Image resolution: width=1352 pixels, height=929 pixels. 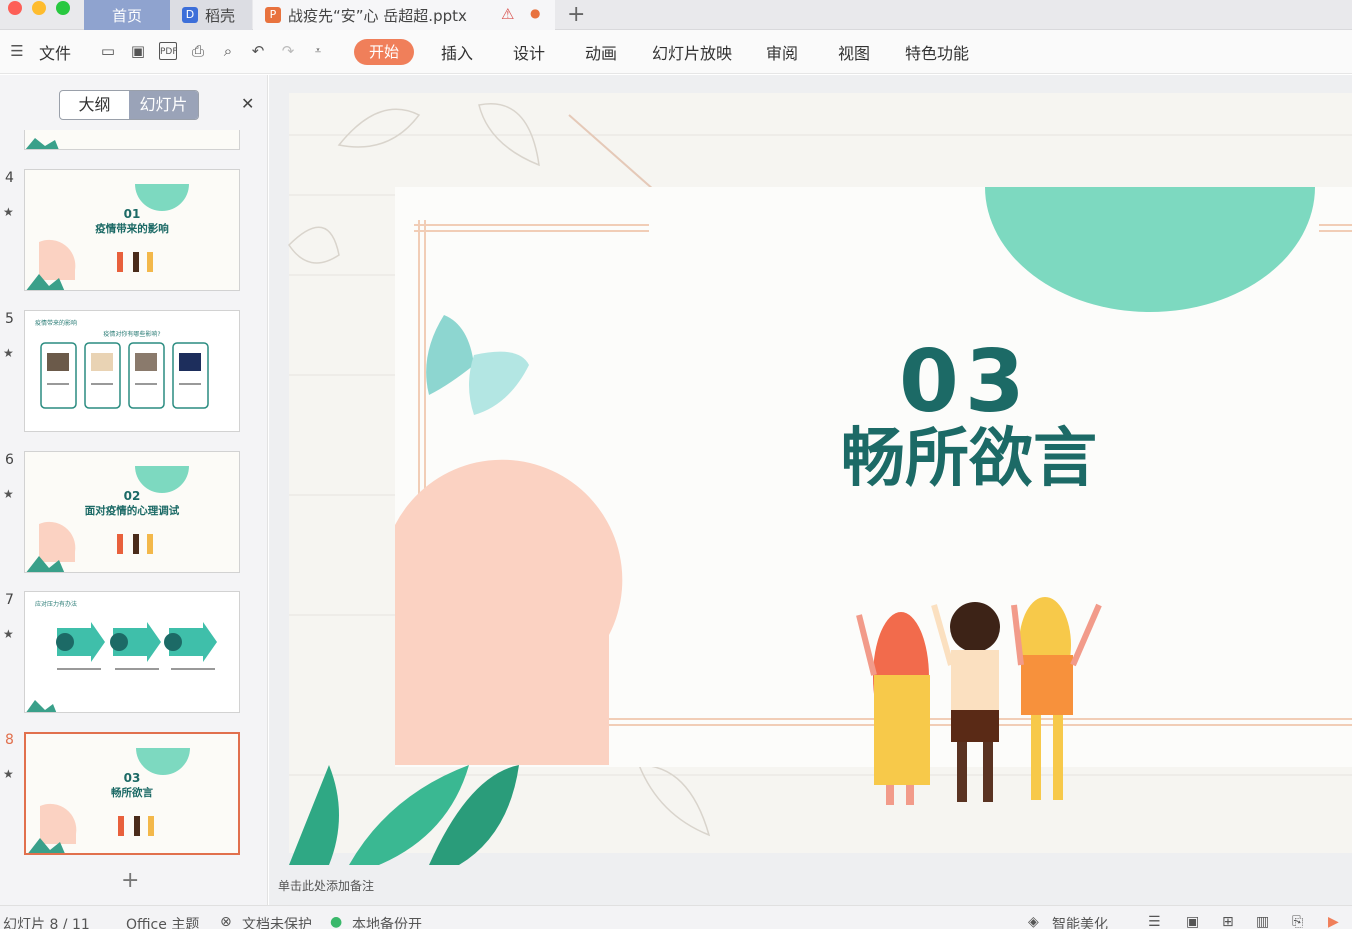 What do you see at coordinates (782, 52) in the screenshot?
I see `menu-review: 审阅` at bounding box center [782, 52].